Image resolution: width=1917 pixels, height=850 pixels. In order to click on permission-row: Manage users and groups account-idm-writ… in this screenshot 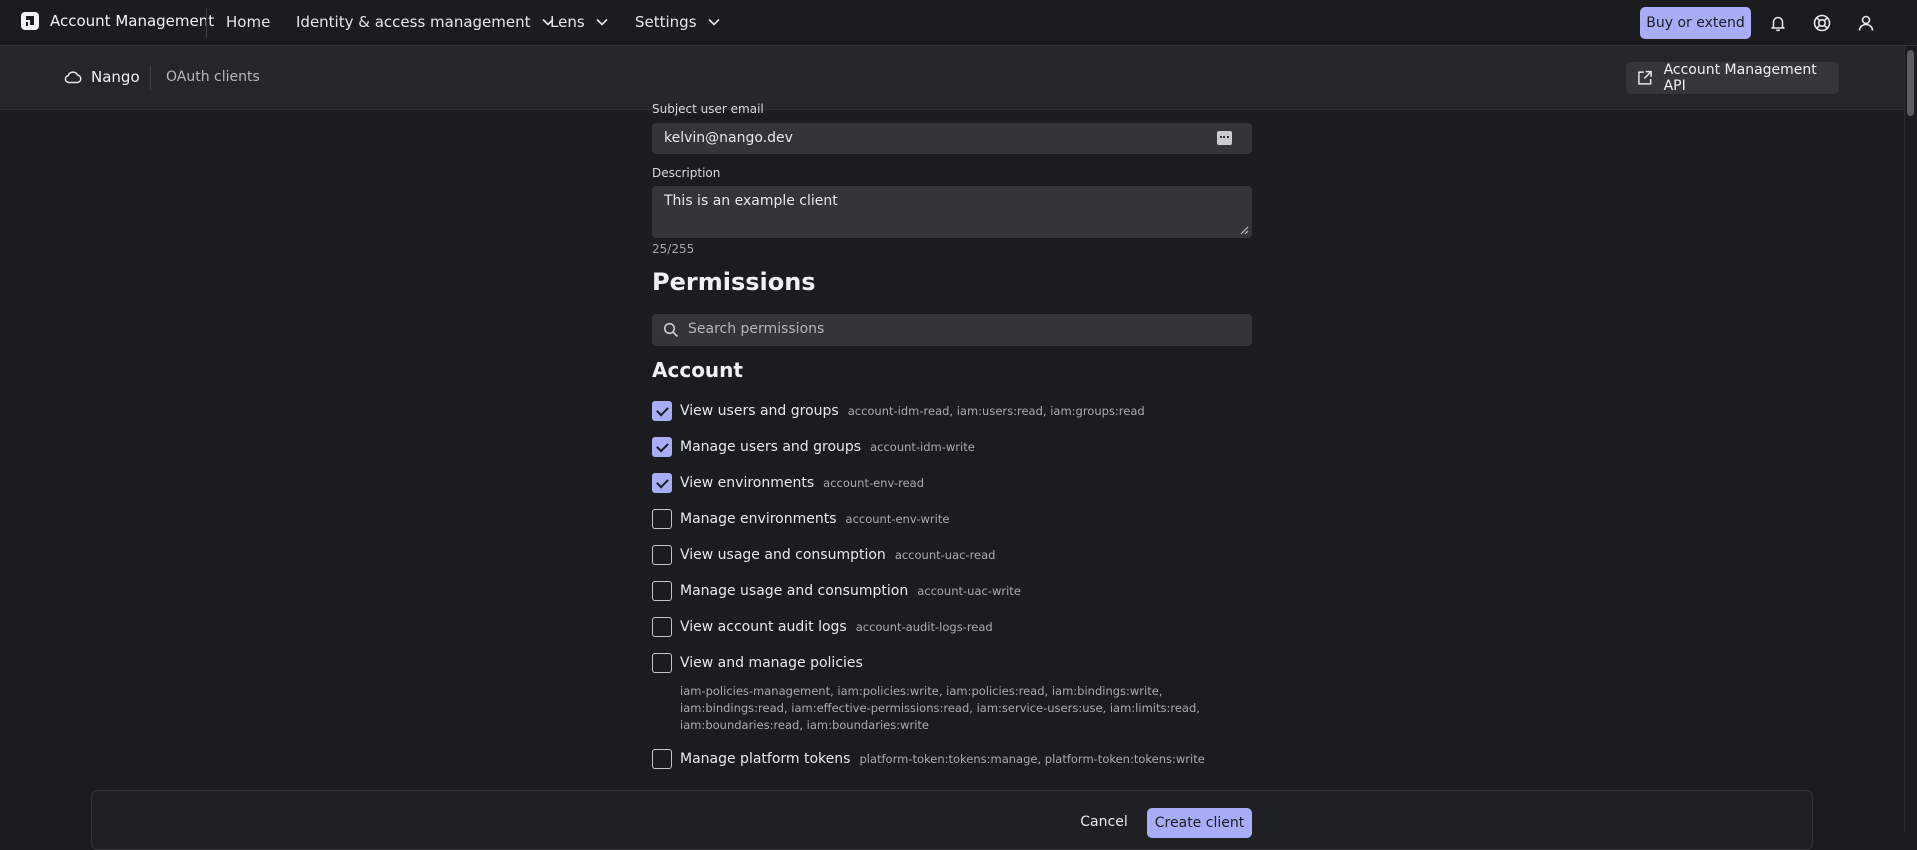, I will do `click(813, 447)`.